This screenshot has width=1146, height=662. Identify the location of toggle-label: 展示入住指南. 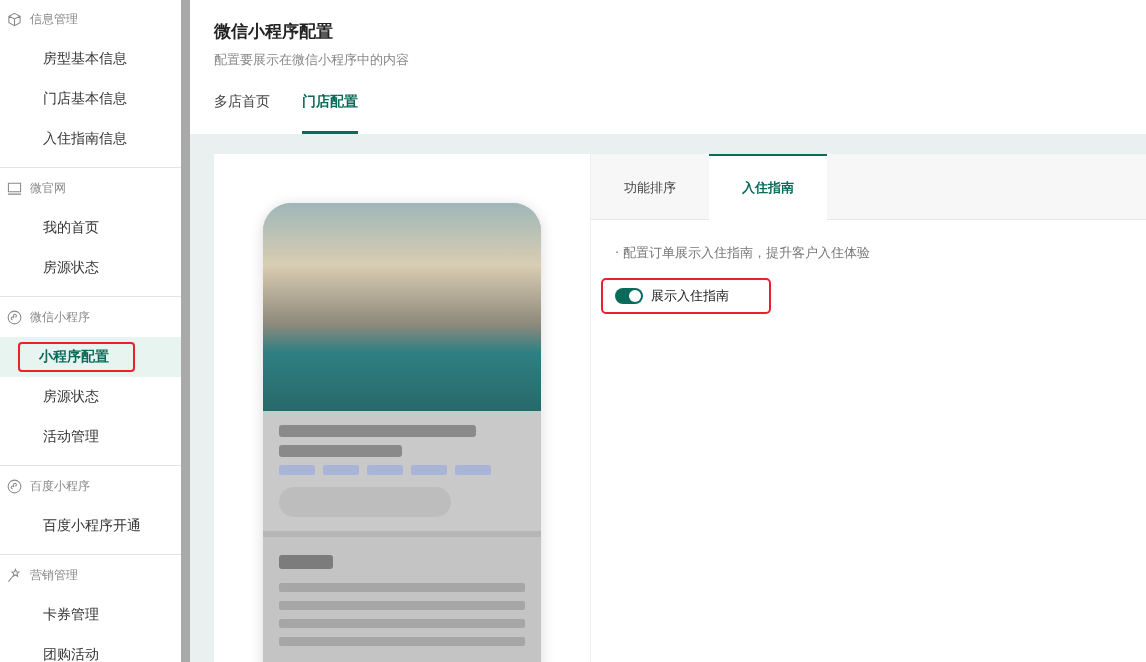
(690, 296).